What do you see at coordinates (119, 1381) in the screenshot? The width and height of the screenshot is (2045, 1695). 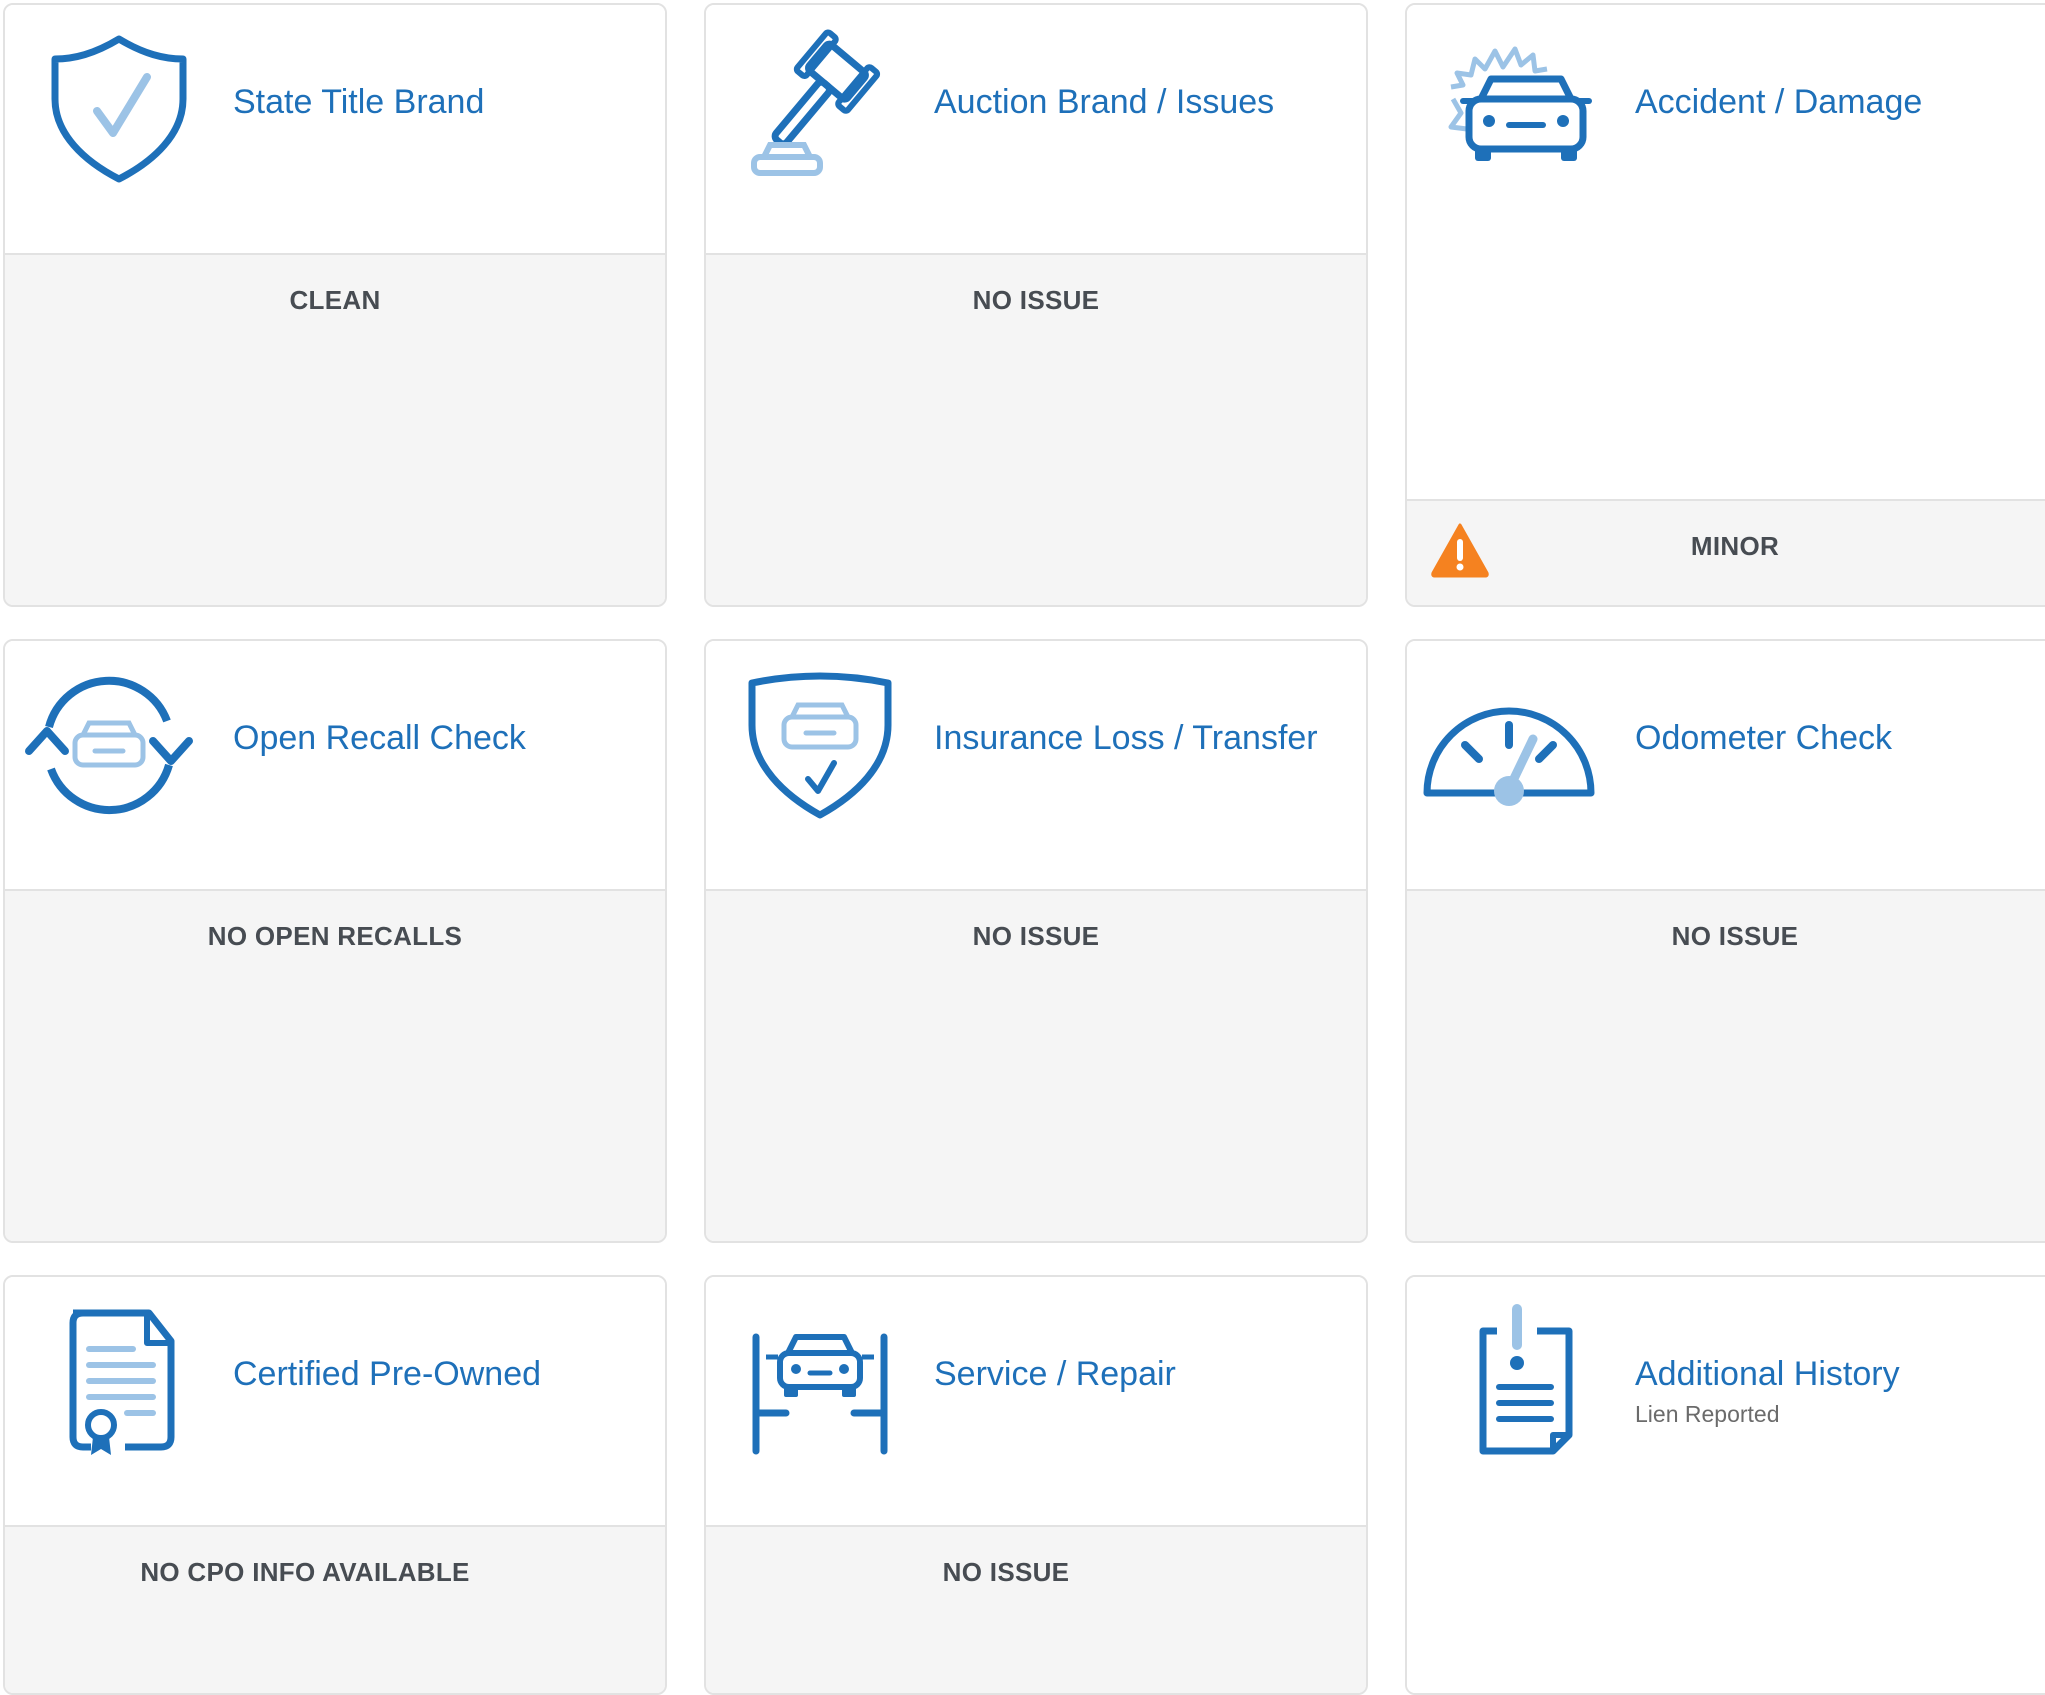 I see `certificate-document-icon` at bounding box center [119, 1381].